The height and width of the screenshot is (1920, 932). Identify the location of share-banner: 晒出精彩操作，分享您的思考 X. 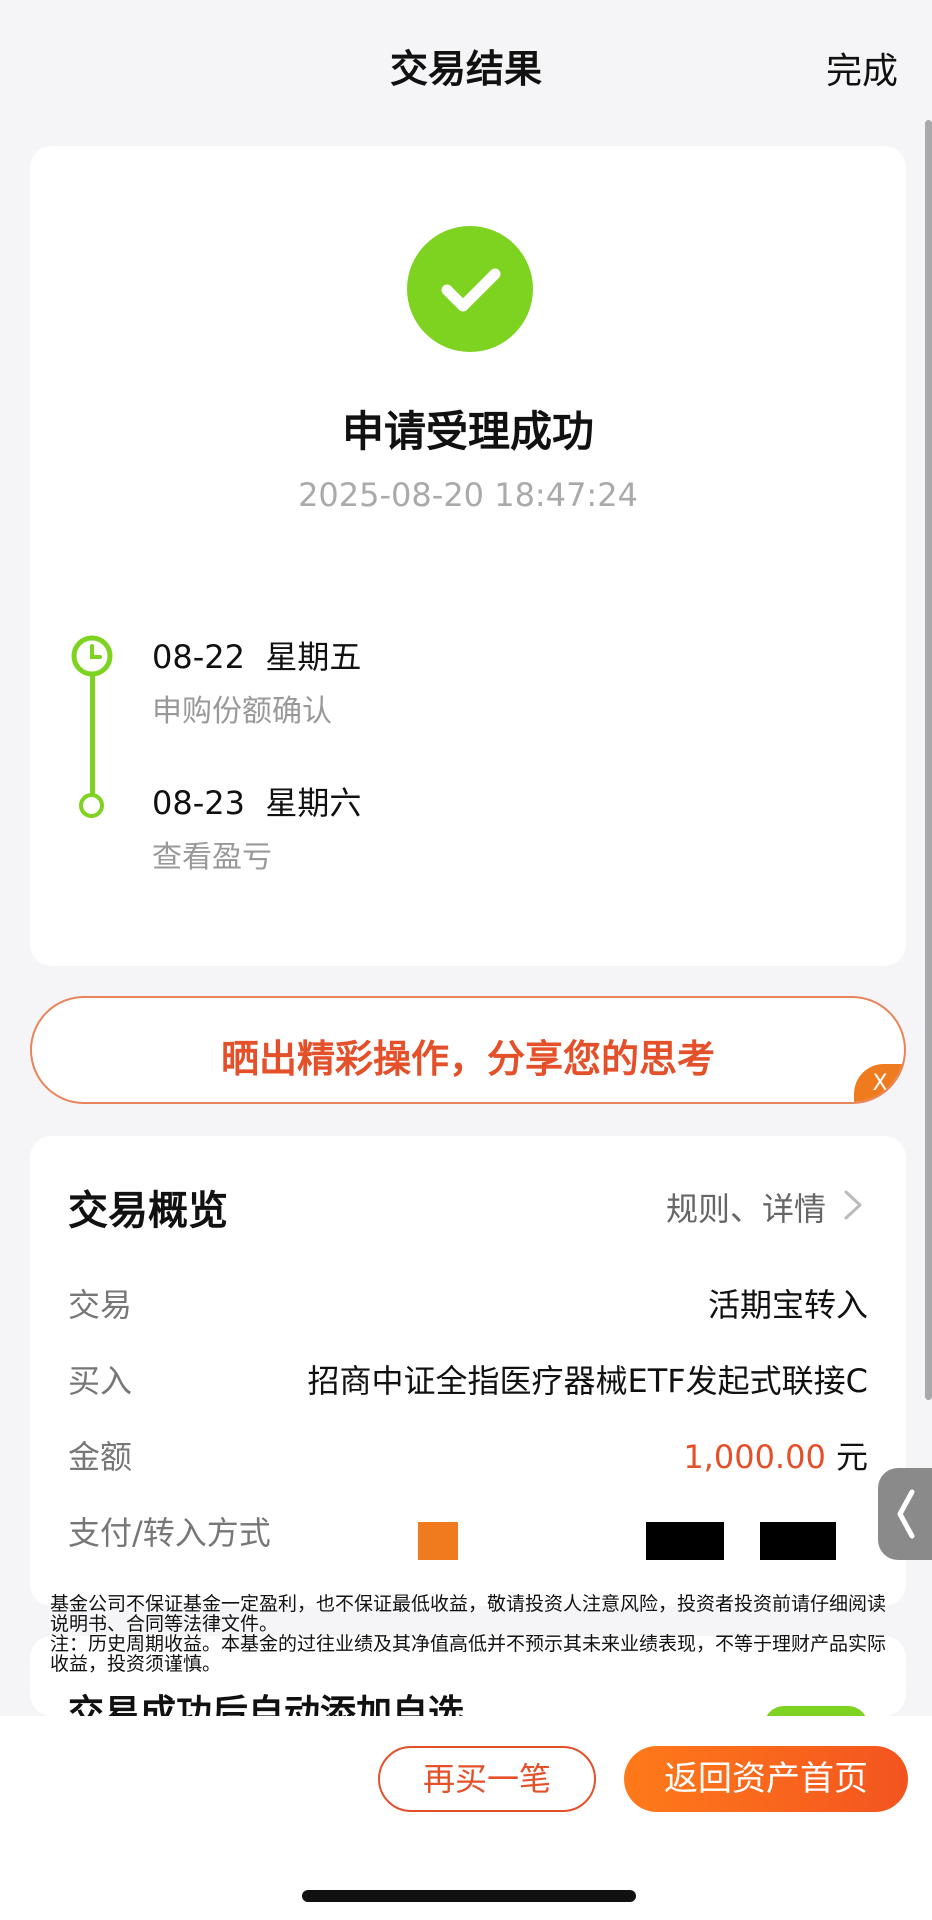
(468, 1050).